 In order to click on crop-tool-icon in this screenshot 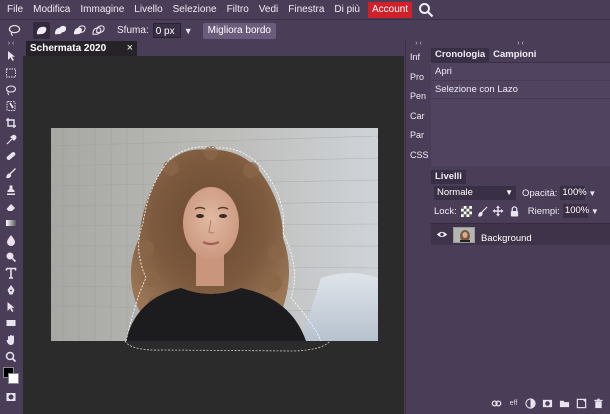, I will do `click(11, 123)`.